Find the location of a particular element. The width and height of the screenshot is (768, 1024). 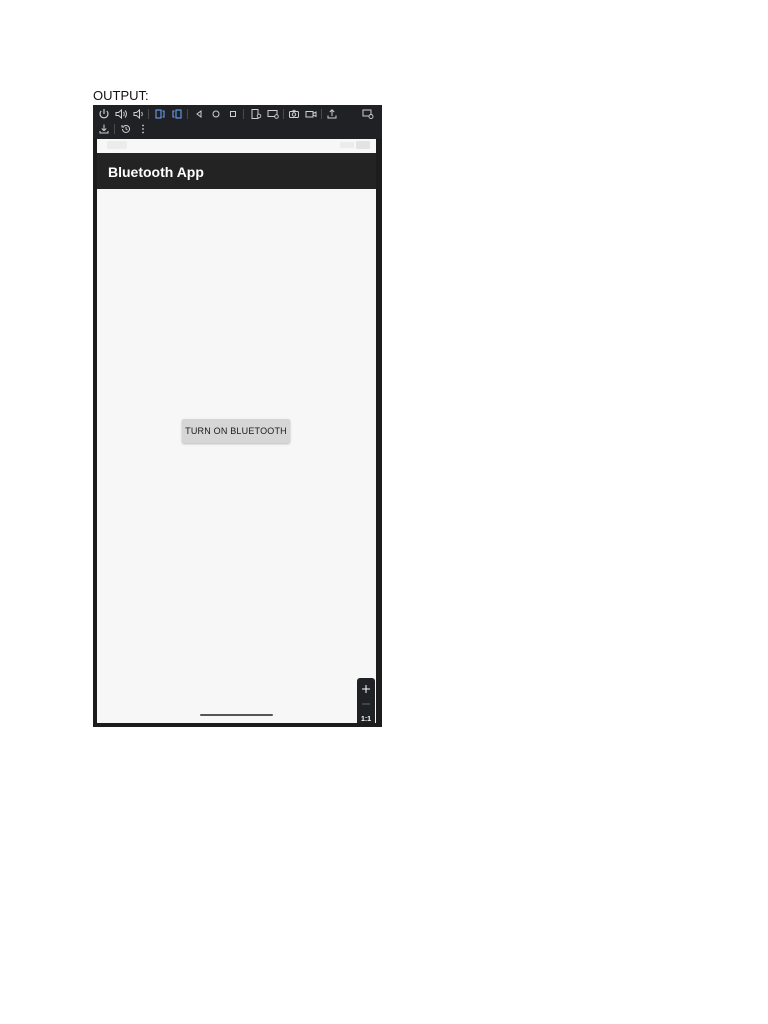

home-icon is located at coordinates (216, 114).